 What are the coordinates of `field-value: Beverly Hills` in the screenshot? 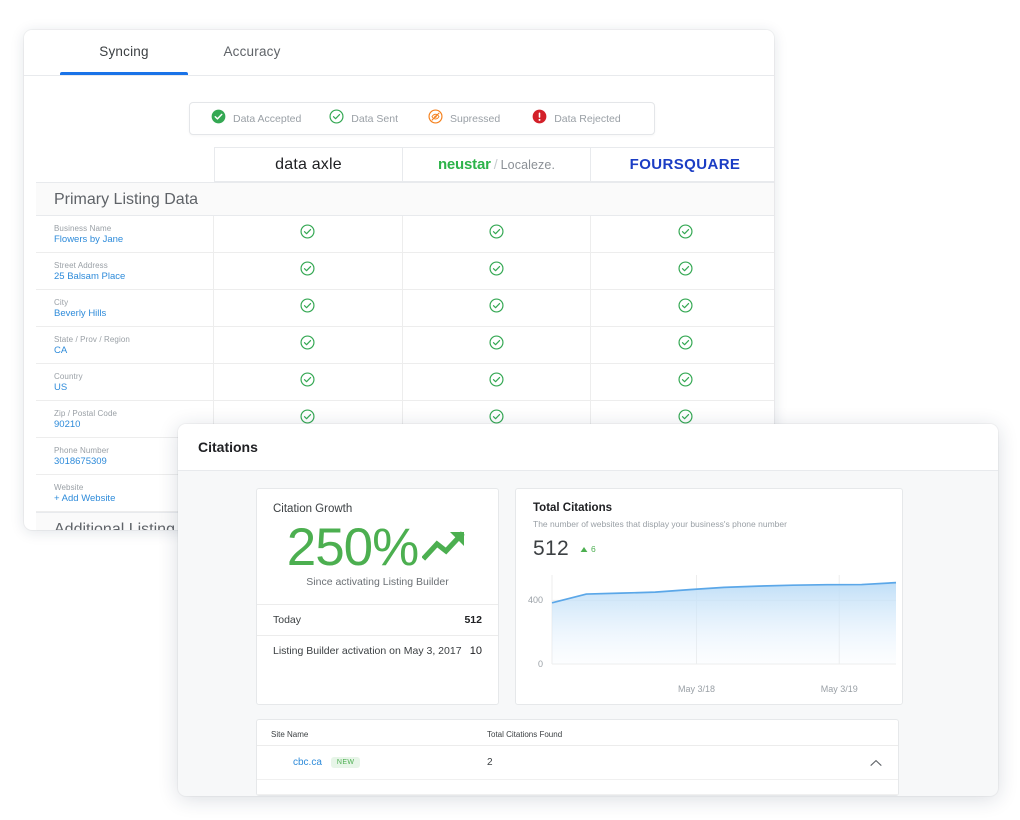 It's located at (133, 314).